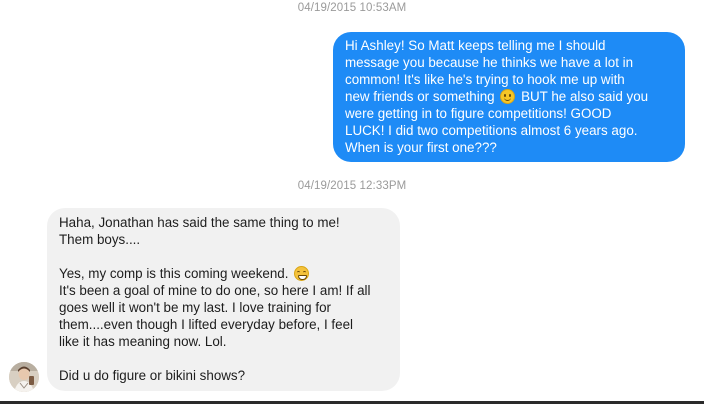 The image size is (704, 404). I want to click on message-line: Did u do figure or bikini shows?, so click(152, 375).